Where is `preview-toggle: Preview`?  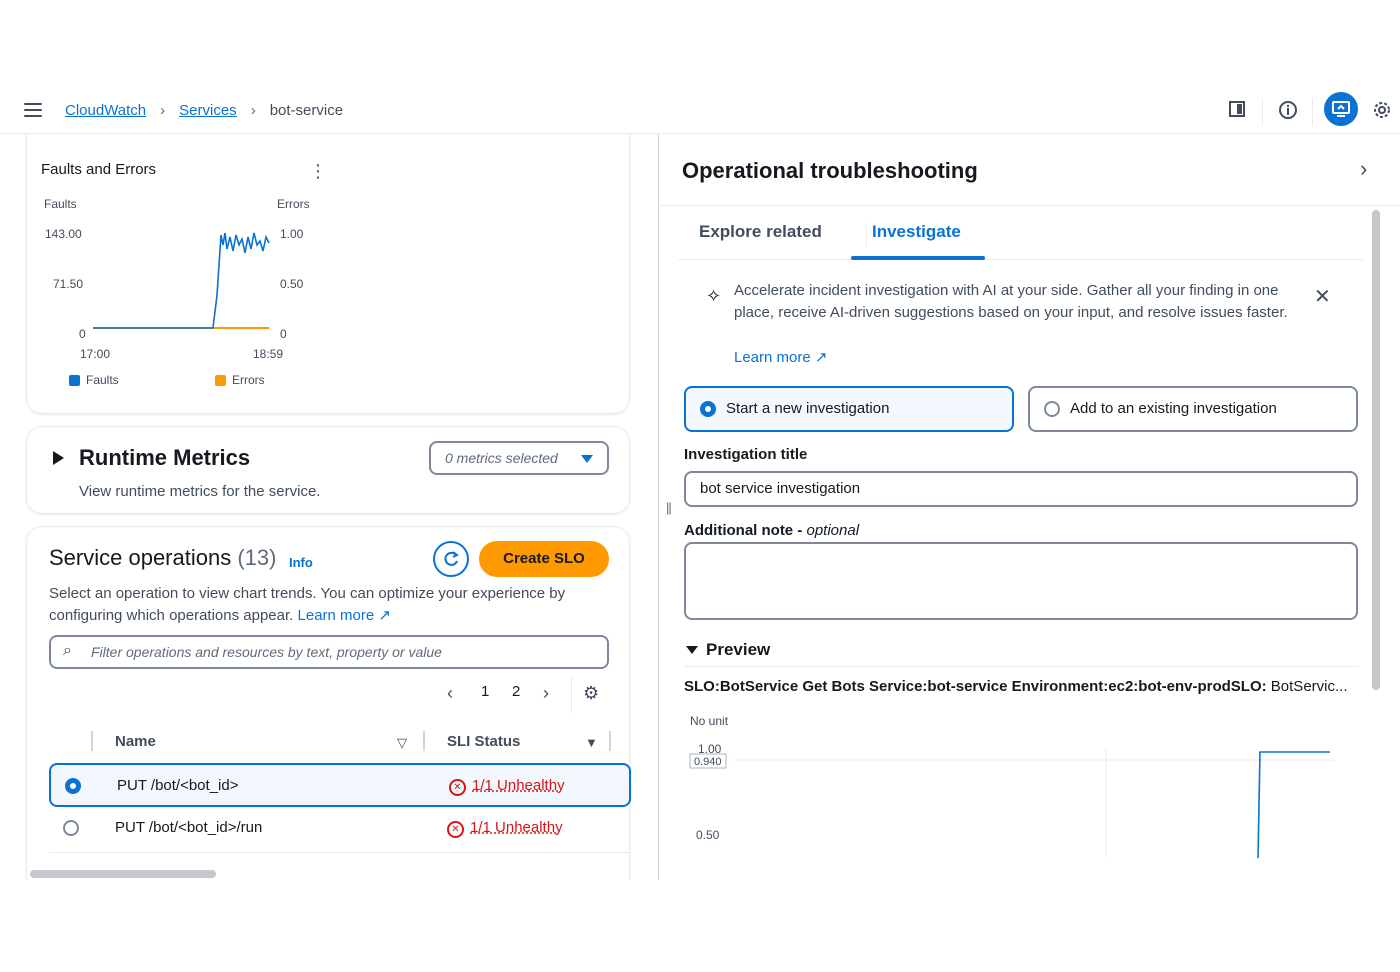 preview-toggle: Preview is located at coordinates (738, 650).